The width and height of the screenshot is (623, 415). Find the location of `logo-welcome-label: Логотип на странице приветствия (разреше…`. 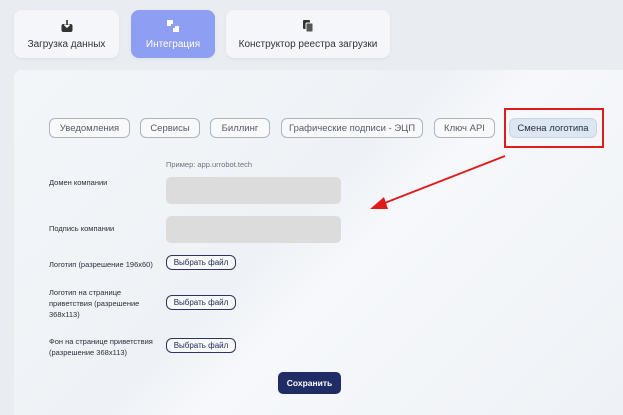

logo-welcome-label: Логотип на странице приветствия (разреше… is located at coordinates (94, 304).